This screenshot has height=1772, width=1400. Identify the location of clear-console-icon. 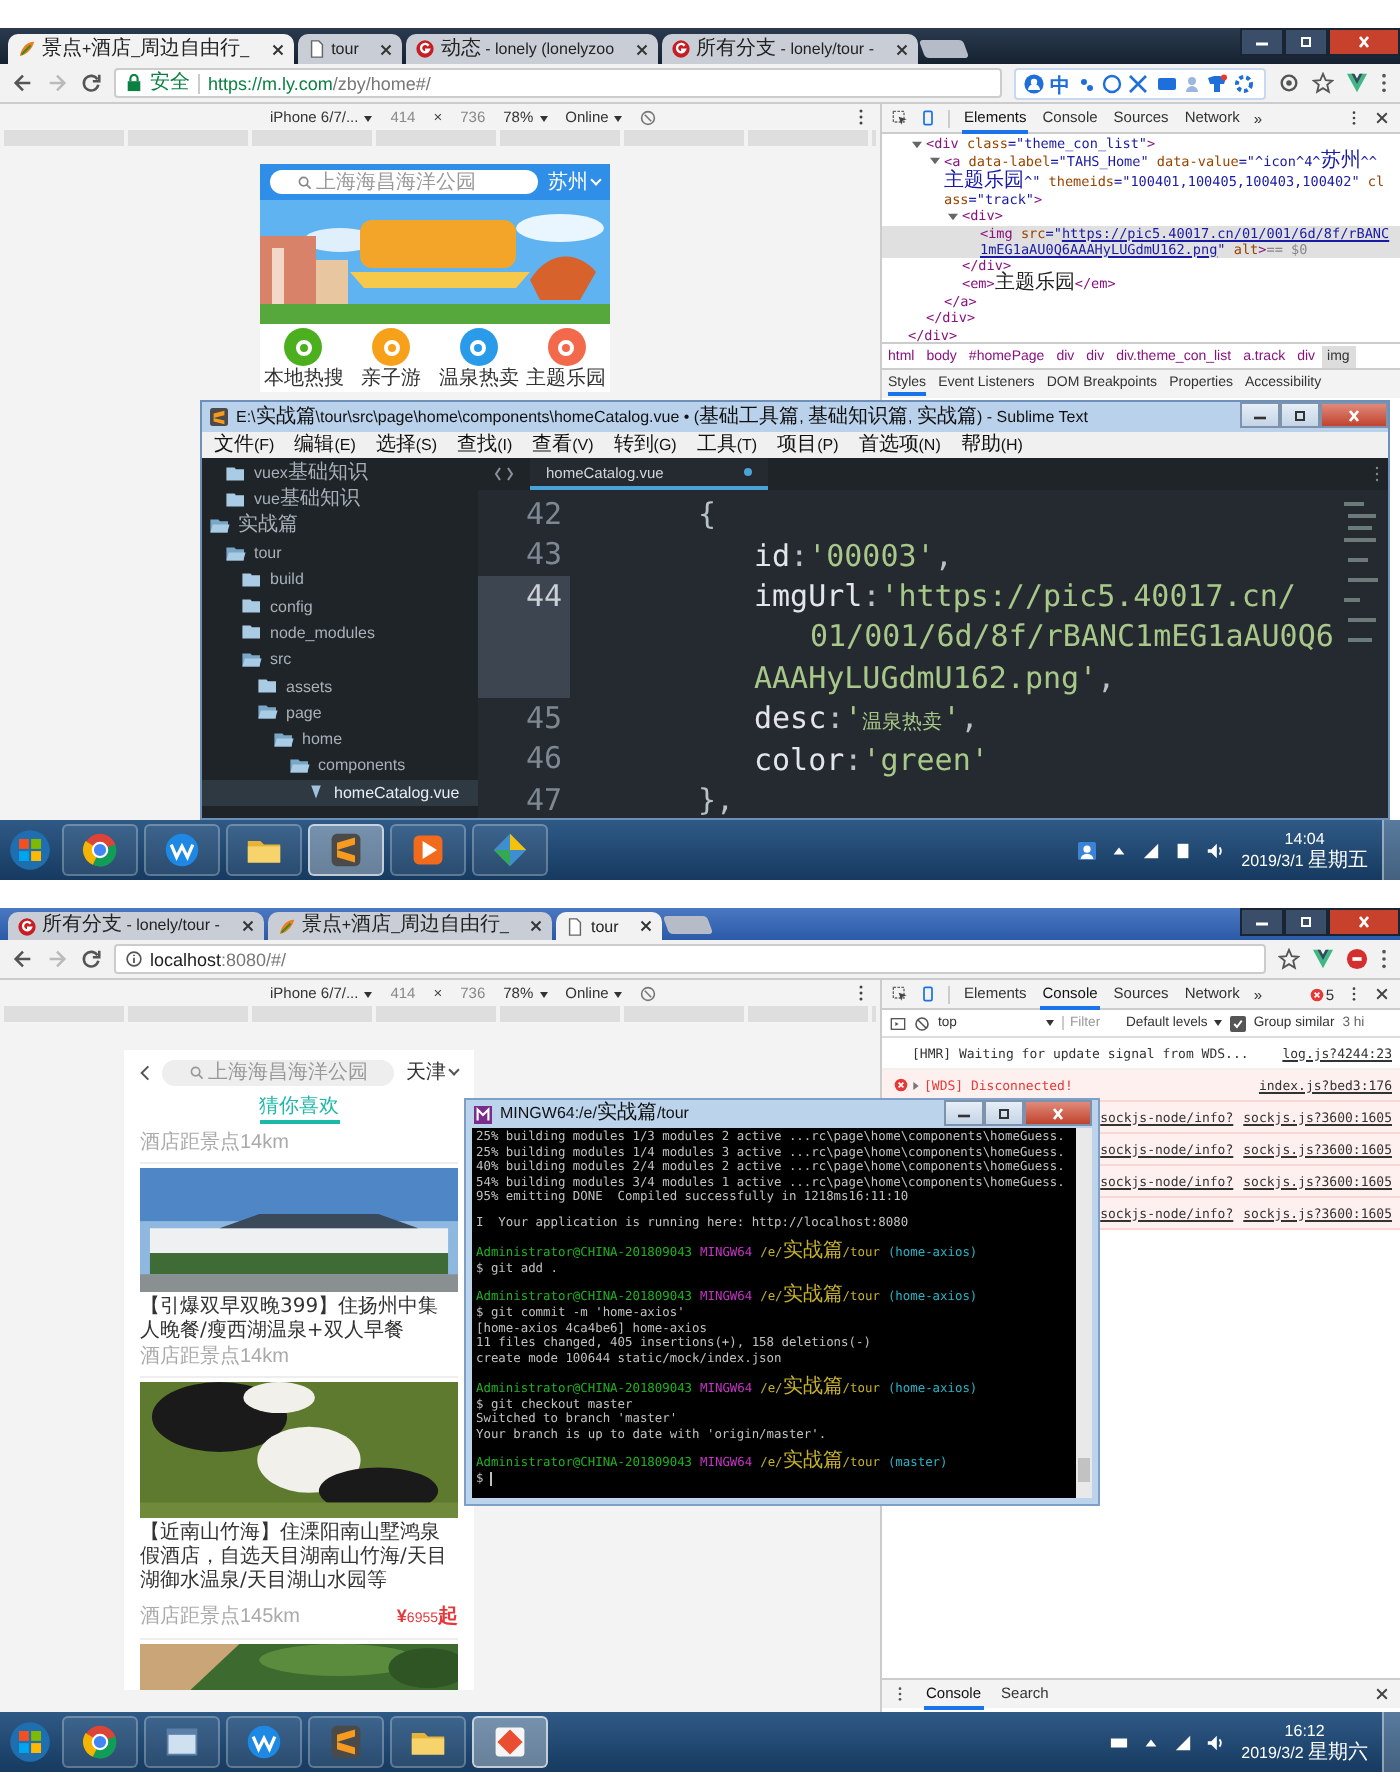
(922, 1023).